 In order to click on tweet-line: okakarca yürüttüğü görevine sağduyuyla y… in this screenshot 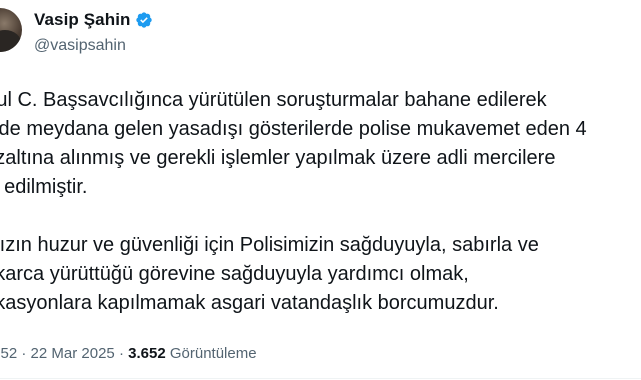, I will do `click(234, 274)`.